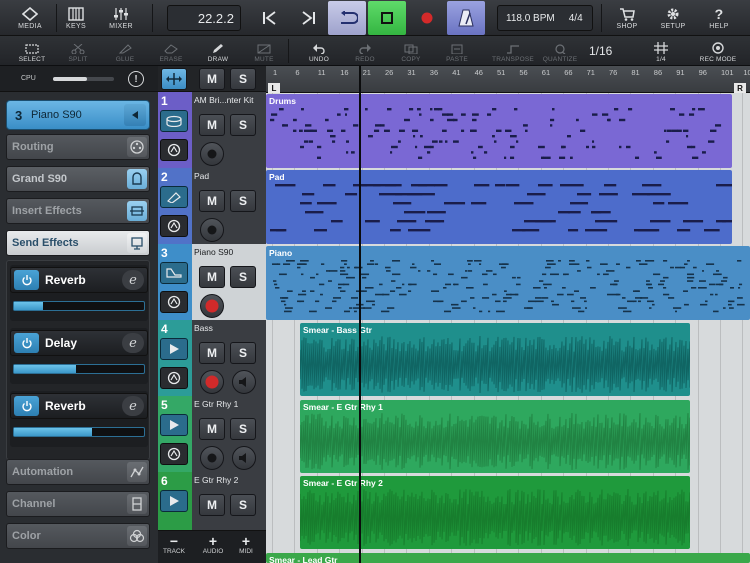  Describe the element at coordinates (32, 51) in the screenshot. I see `select-tool: SELECT` at that location.